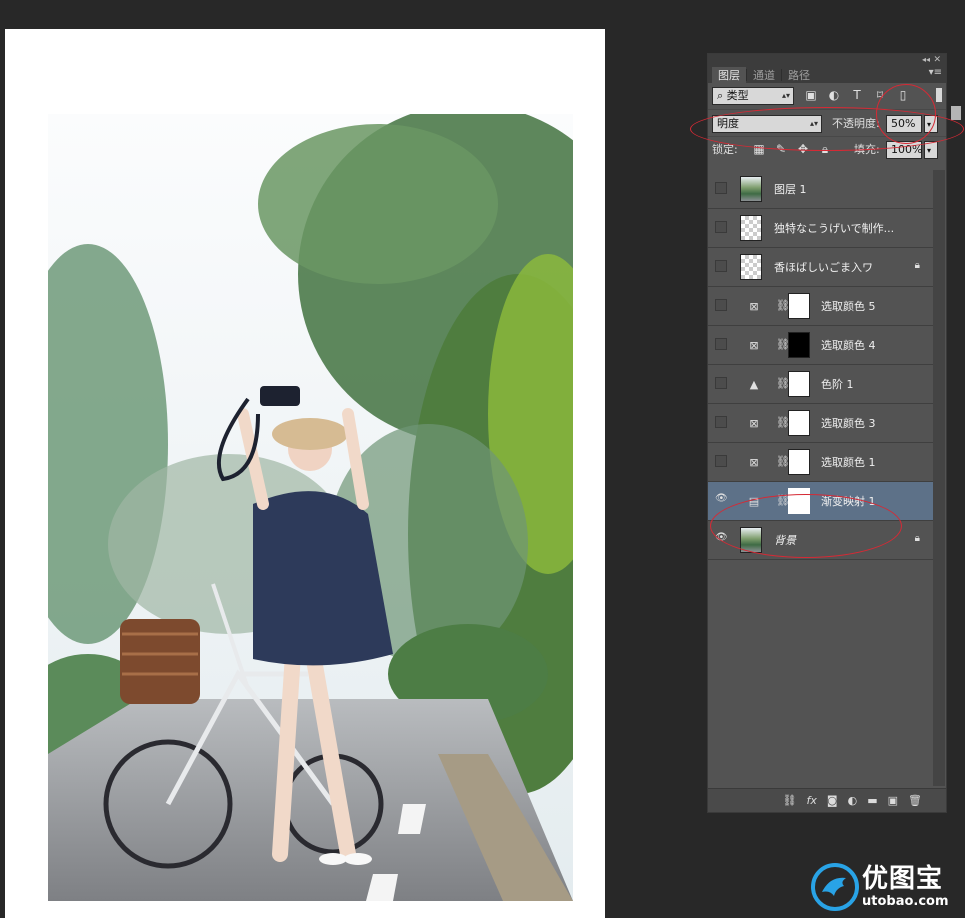 The width and height of the screenshot is (965, 918). I want to click on layer-row: 图层 1, so click(821, 189).